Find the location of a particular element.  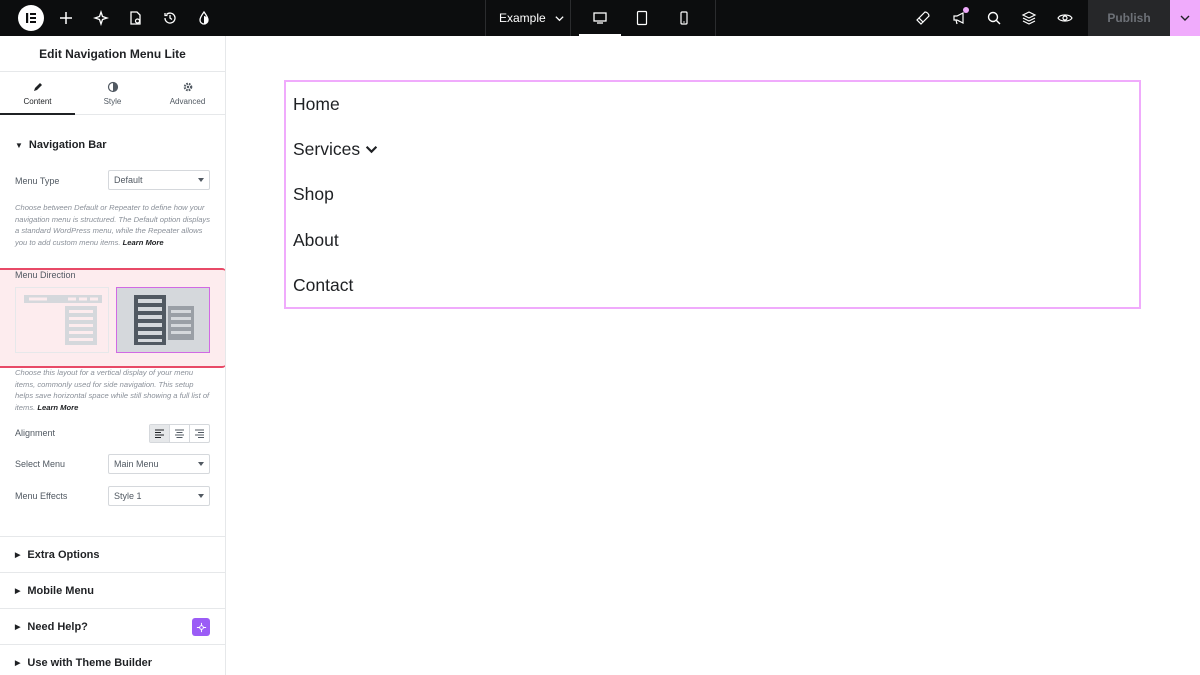

panel-tabs: Content Style Advanced is located at coordinates (112, 93).